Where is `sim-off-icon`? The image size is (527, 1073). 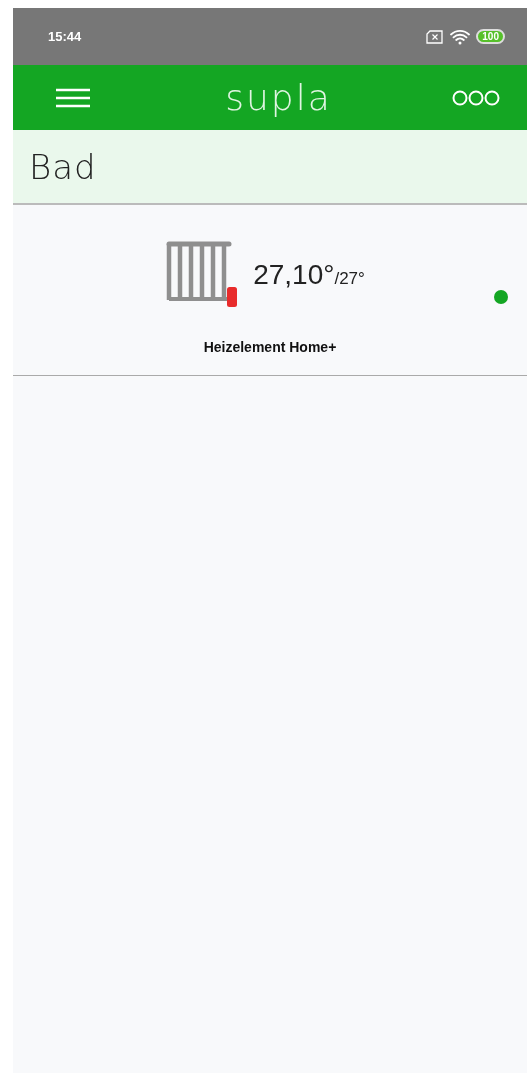
sim-off-icon is located at coordinates (435, 36).